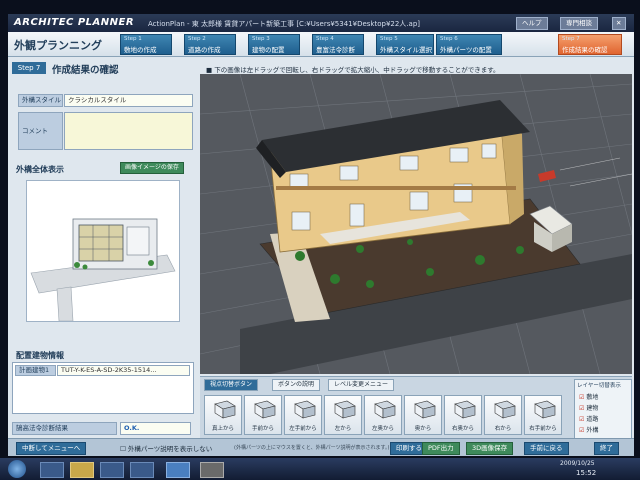 The height and width of the screenshot is (480, 640). Describe the element at coordinates (210, 44) in the screenshot. I see `tab-step-2: Step 2 道路の作成` at that location.